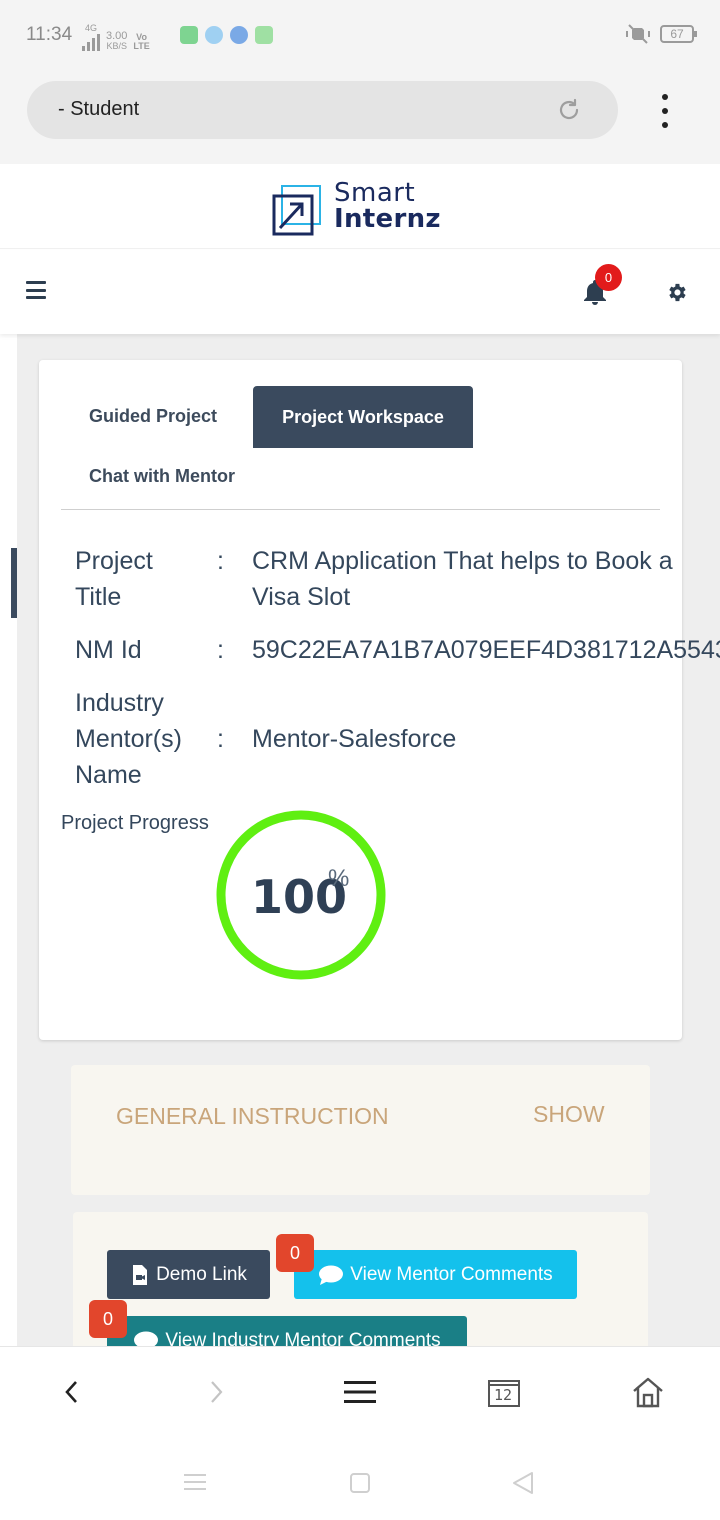 This screenshot has width=720, height=1520. Describe the element at coordinates (220, 739) in the screenshot. I see `mentor-colon: :` at that location.